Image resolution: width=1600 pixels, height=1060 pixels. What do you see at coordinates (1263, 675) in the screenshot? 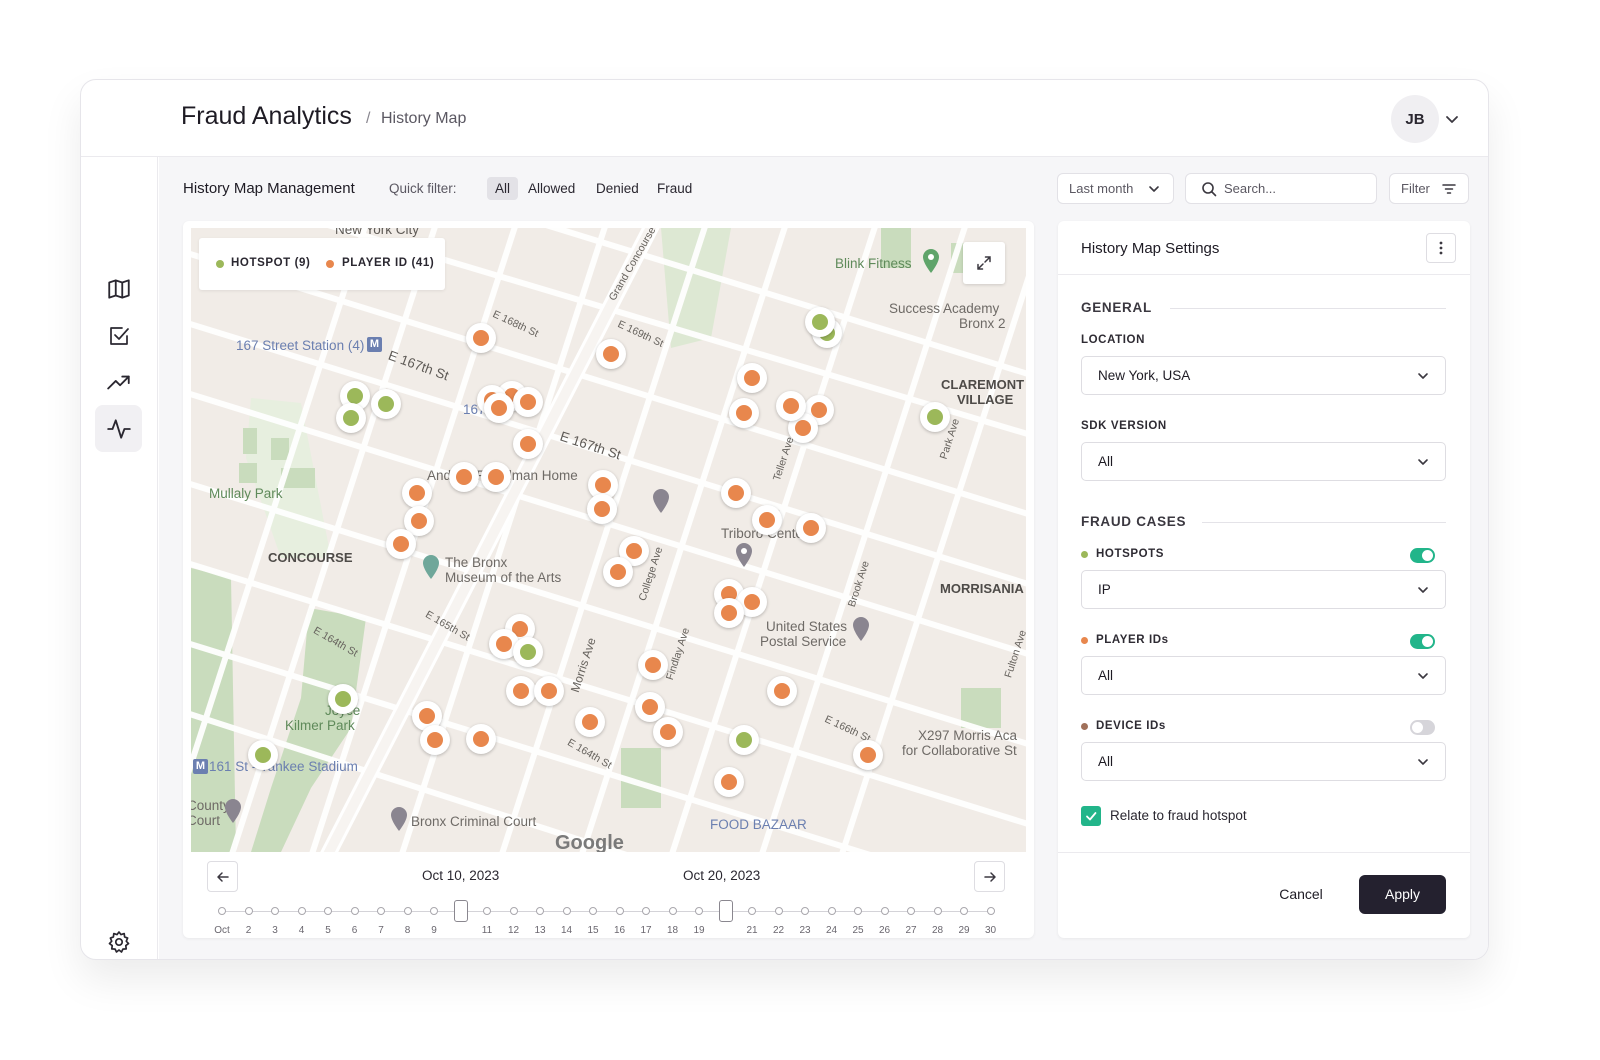
I see `player-ids-select: All` at bounding box center [1263, 675].